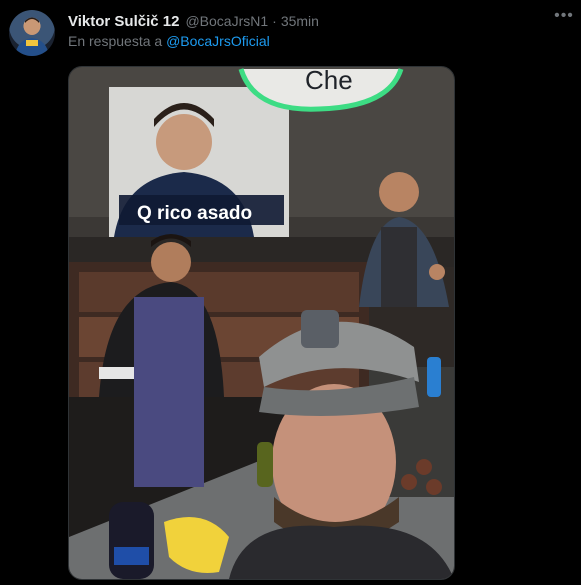 The height and width of the screenshot is (585, 581). I want to click on display-name: Viktor Sulčič 12, so click(123, 21).